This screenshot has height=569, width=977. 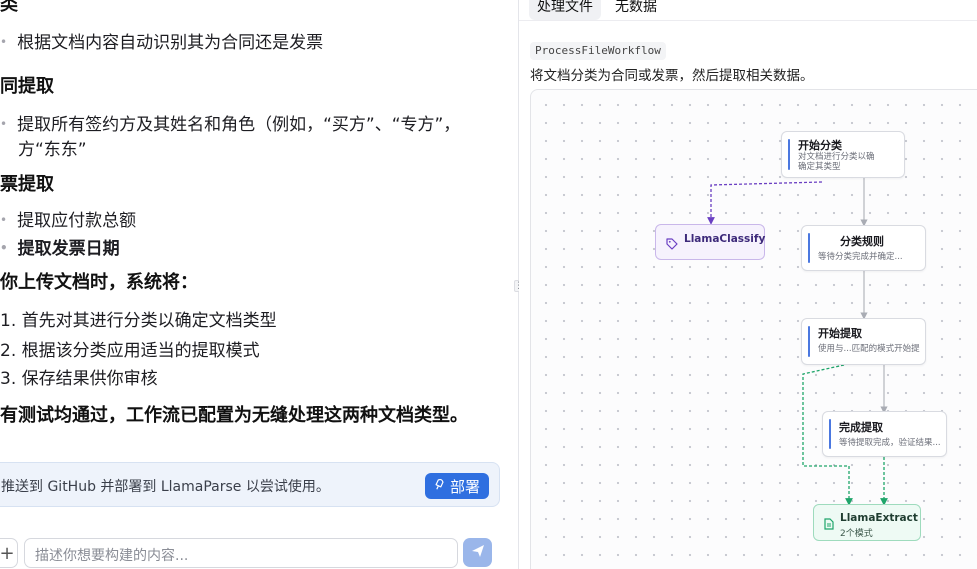 What do you see at coordinates (863, 341) in the screenshot?
I see `node-start-extract: 开始提取 使用与...匹配的模式开始提` at bounding box center [863, 341].